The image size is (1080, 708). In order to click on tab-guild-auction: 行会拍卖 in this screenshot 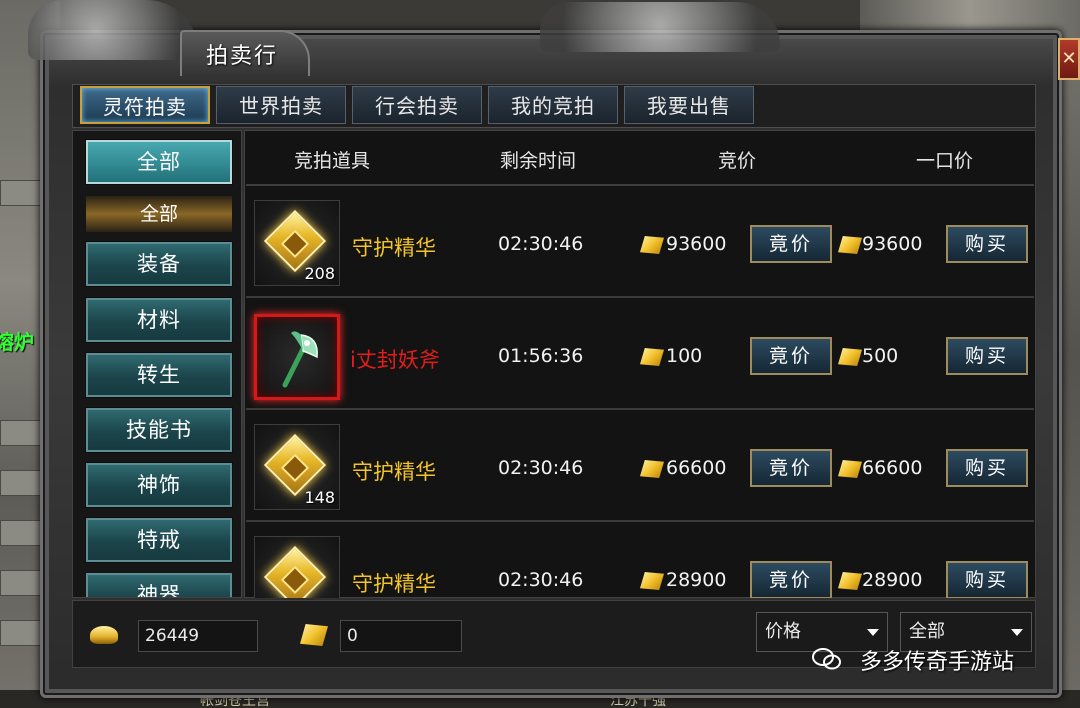, I will do `click(417, 105)`.